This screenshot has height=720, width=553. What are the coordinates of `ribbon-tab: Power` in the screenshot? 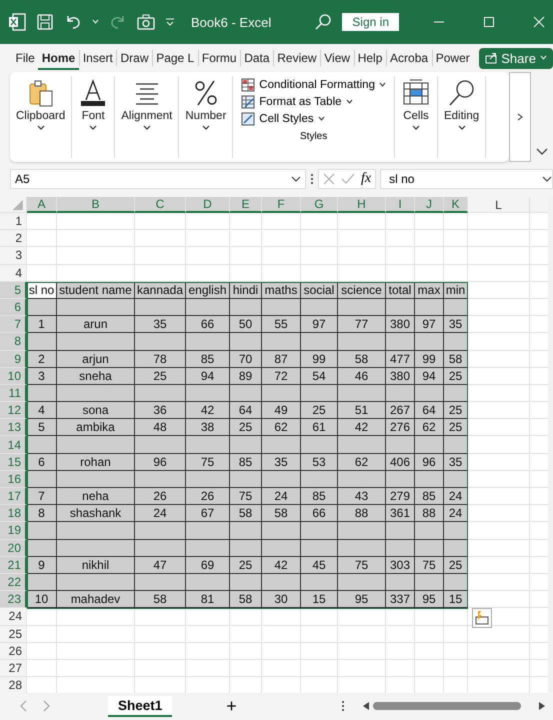 It's located at (453, 58).